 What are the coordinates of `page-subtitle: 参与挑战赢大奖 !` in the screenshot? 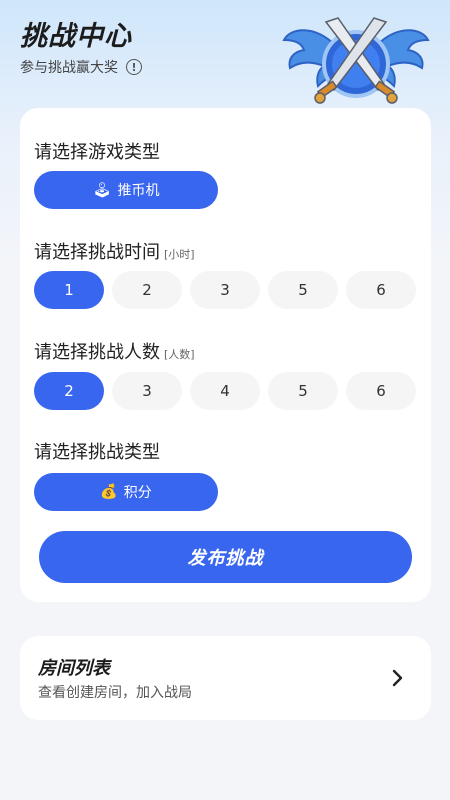 It's located at (81, 67).